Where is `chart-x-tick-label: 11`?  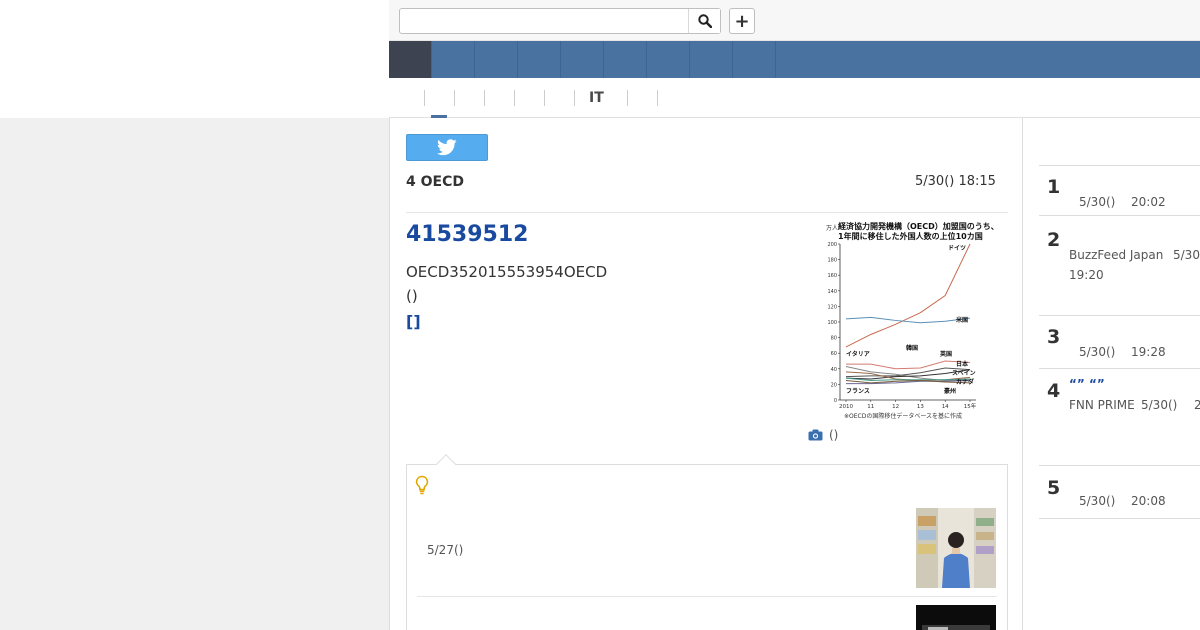
chart-x-tick-label: 11 is located at coordinates (870, 407).